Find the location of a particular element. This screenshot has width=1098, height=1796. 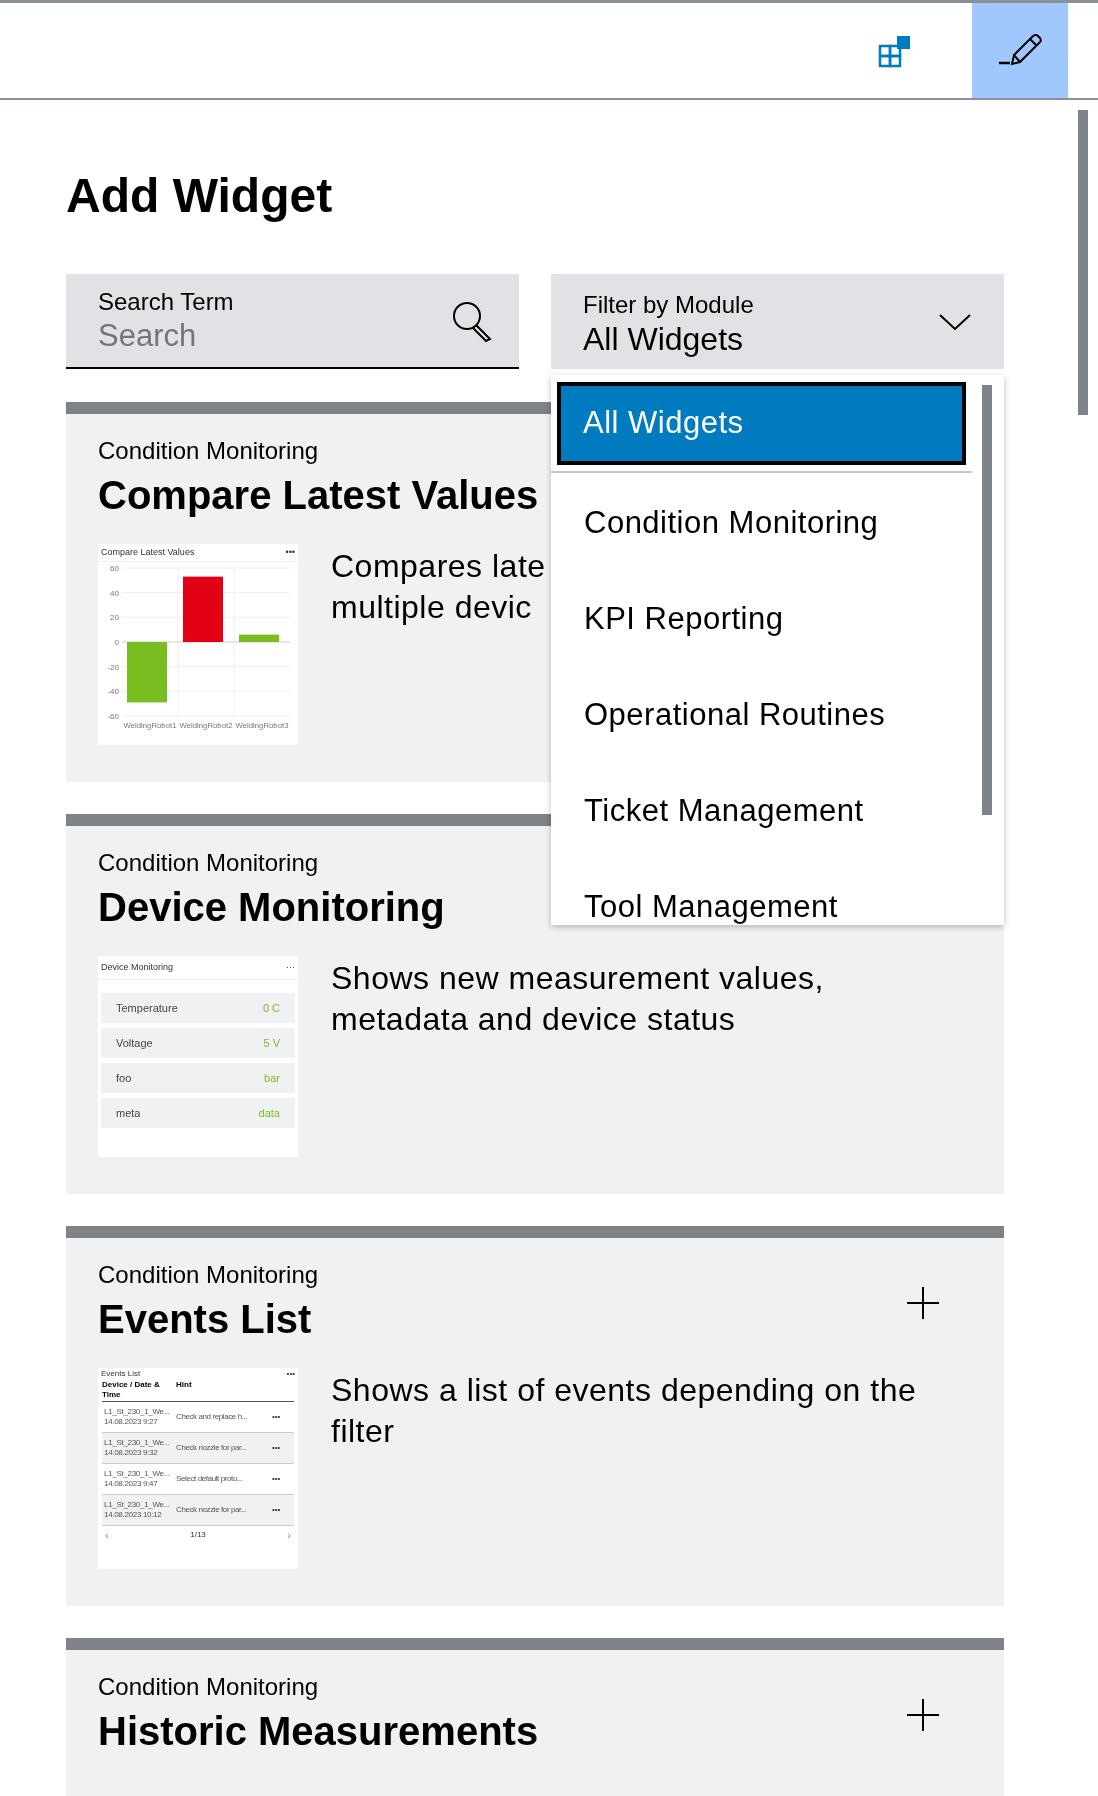

value-label: Voltage is located at coordinates (134, 1043).